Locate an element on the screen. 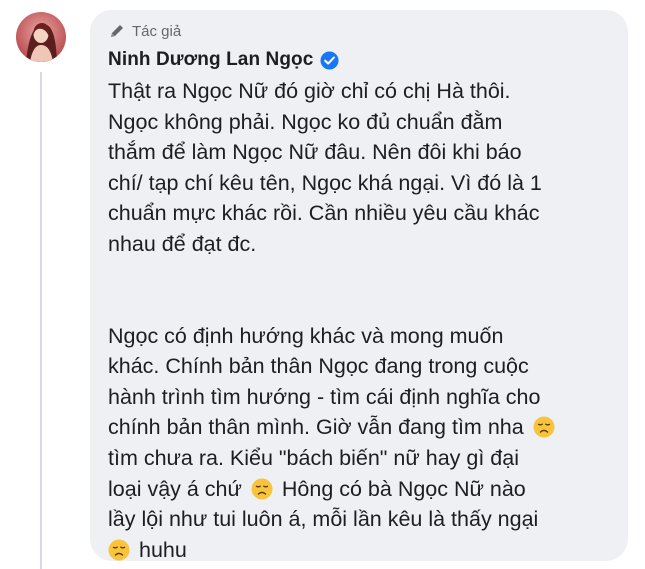 This screenshot has width=645, height=569. comment-text-segment: loại vậy á chứ is located at coordinates (175, 488).